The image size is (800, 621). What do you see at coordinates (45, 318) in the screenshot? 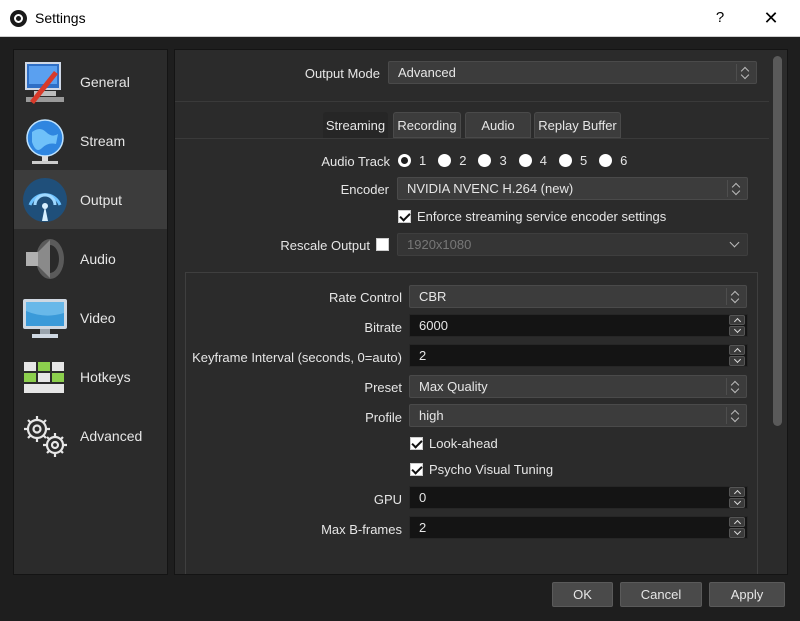
I see `monitor-icon` at bounding box center [45, 318].